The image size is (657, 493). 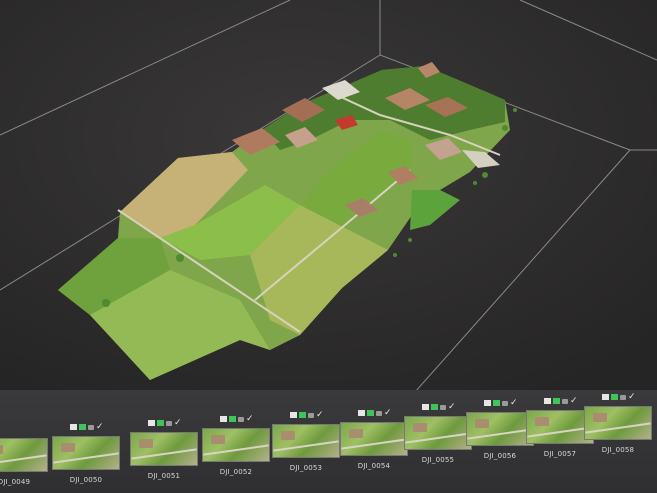 I want to click on photo-label: DJI_0052, so click(x=236, y=472).